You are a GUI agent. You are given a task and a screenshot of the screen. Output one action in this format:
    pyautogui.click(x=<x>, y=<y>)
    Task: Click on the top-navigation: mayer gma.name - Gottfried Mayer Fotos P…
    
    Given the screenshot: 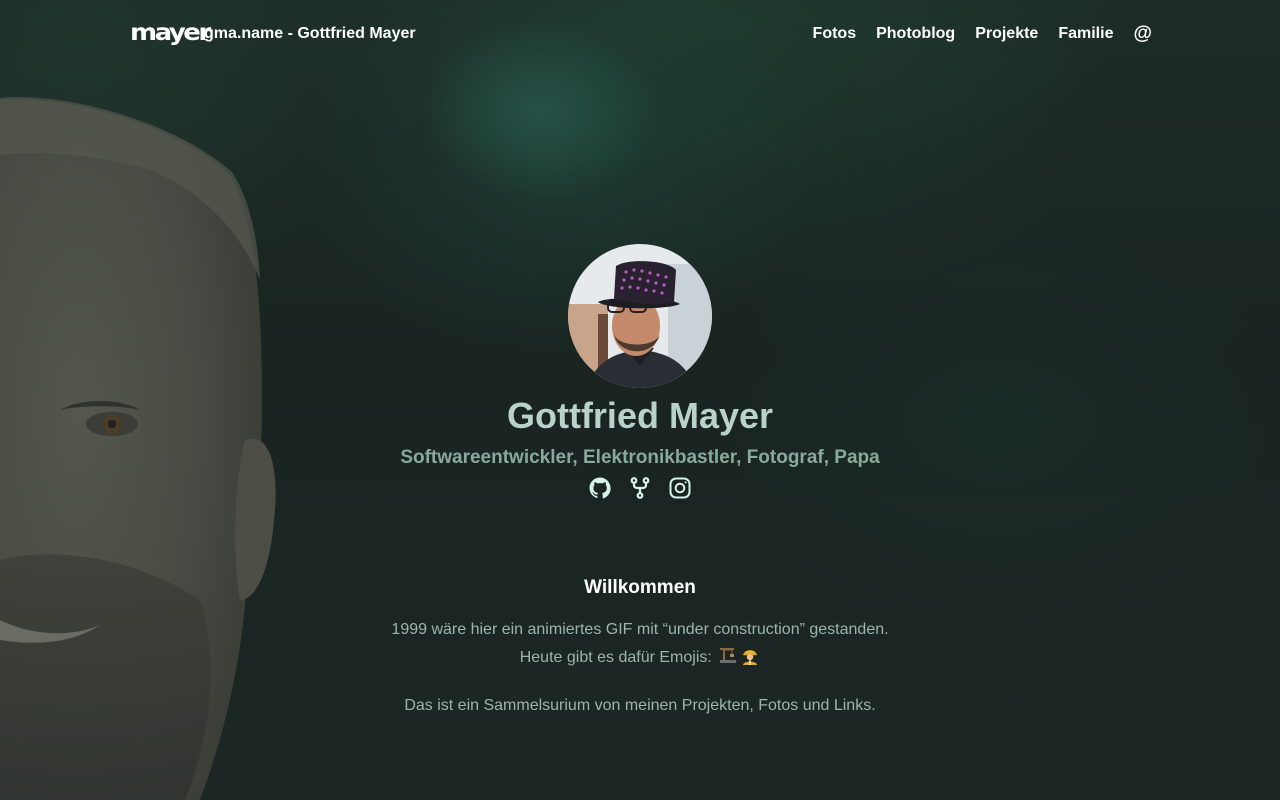 What is the action you would take?
    pyautogui.click(x=640, y=34)
    